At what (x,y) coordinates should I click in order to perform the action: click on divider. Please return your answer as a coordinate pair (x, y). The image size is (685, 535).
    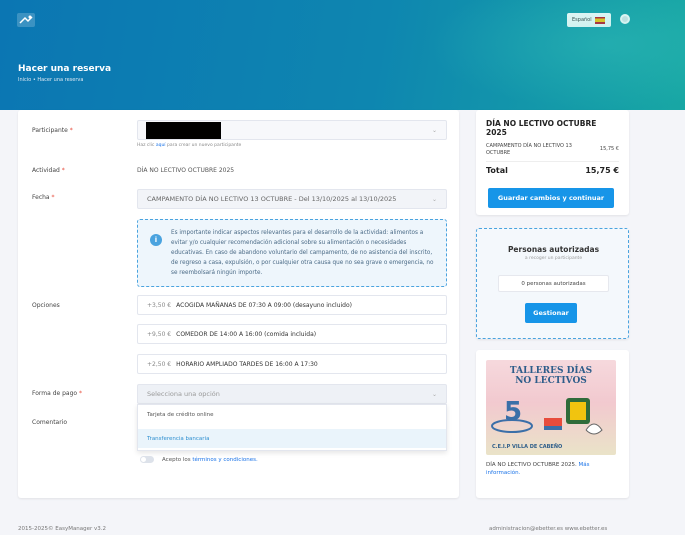
    Looking at the image, I should click on (552, 161).